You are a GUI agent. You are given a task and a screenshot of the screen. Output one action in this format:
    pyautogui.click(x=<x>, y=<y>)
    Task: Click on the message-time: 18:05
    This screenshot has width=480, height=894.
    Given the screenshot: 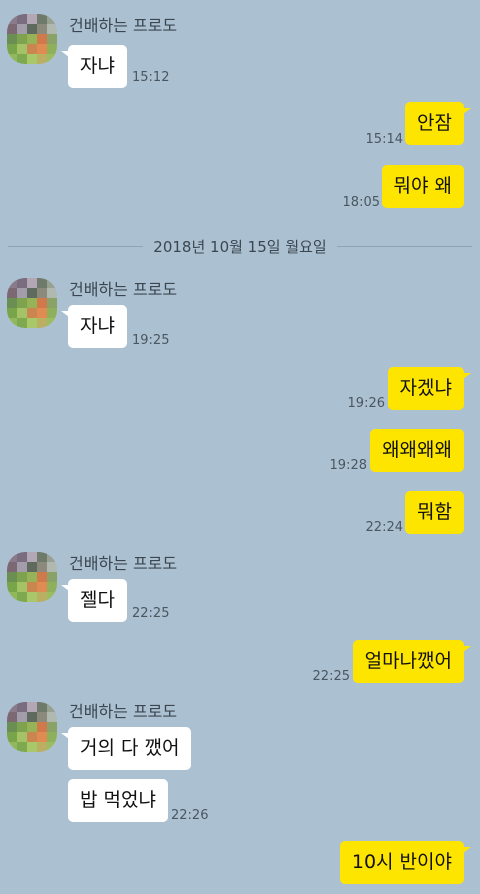 What is the action you would take?
    pyautogui.click(x=361, y=202)
    